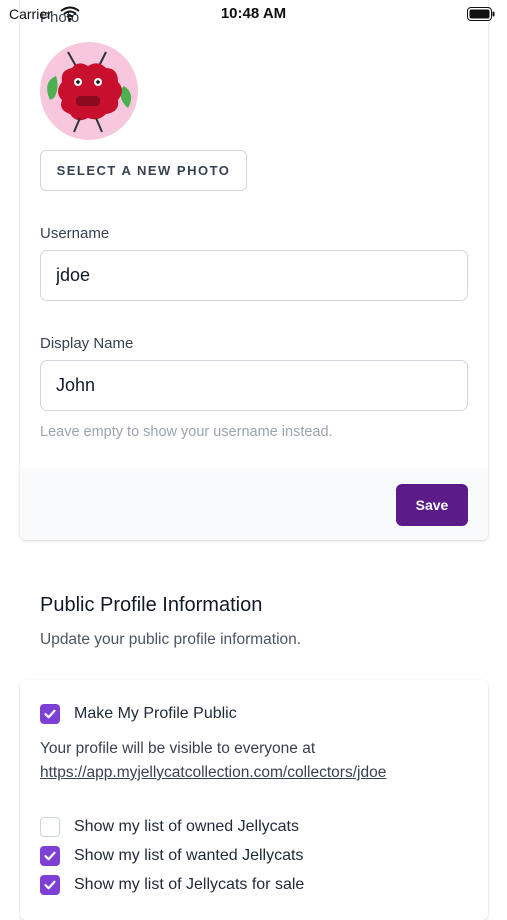  I want to click on wanted-list-checkbox, so click(50, 856).